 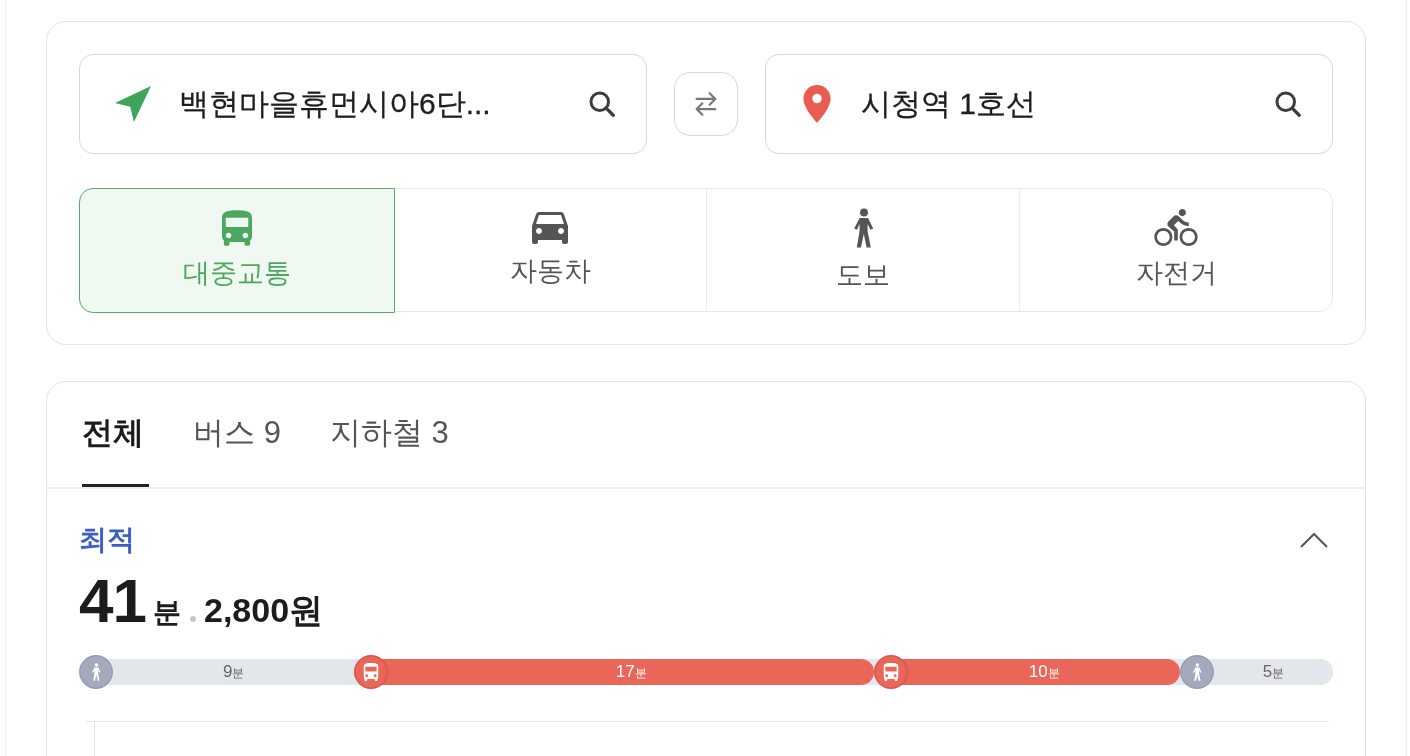 I want to click on duration-label: 17분, so click(x=631, y=672).